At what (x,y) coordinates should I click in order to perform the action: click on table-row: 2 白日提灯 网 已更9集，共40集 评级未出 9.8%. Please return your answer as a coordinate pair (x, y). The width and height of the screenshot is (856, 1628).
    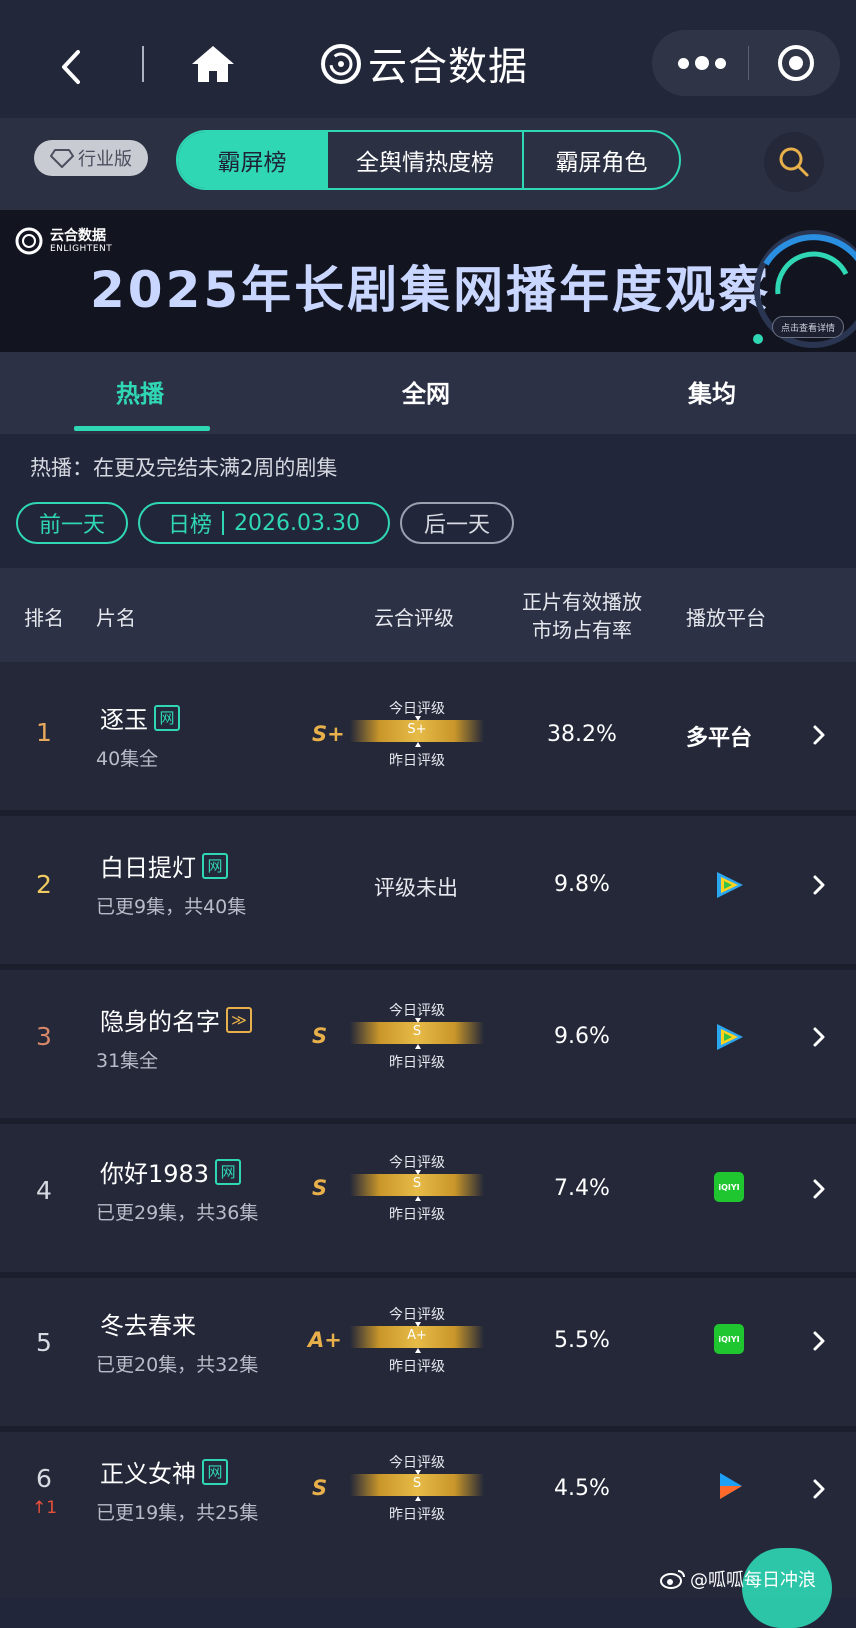
    Looking at the image, I should click on (428, 890).